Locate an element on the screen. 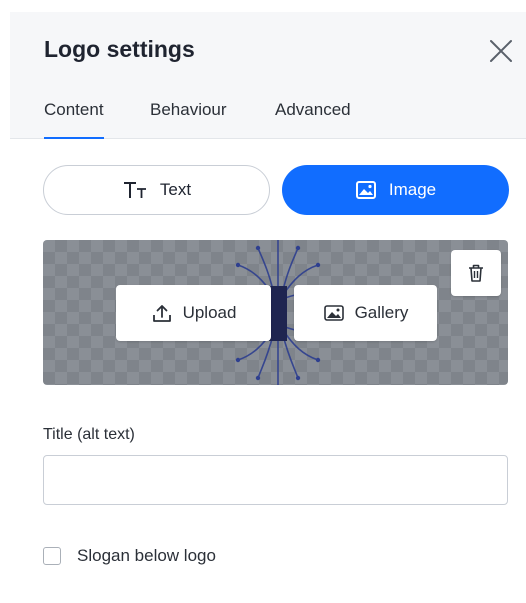  upload-icon is located at coordinates (162, 313).